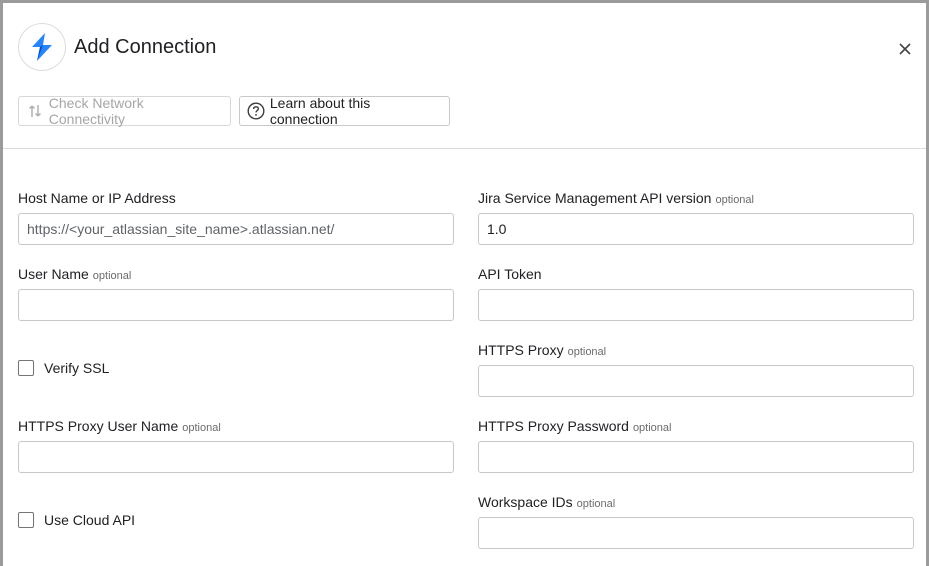 The image size is (929, 566). I want to click on api-token-input, so click(696, 305).